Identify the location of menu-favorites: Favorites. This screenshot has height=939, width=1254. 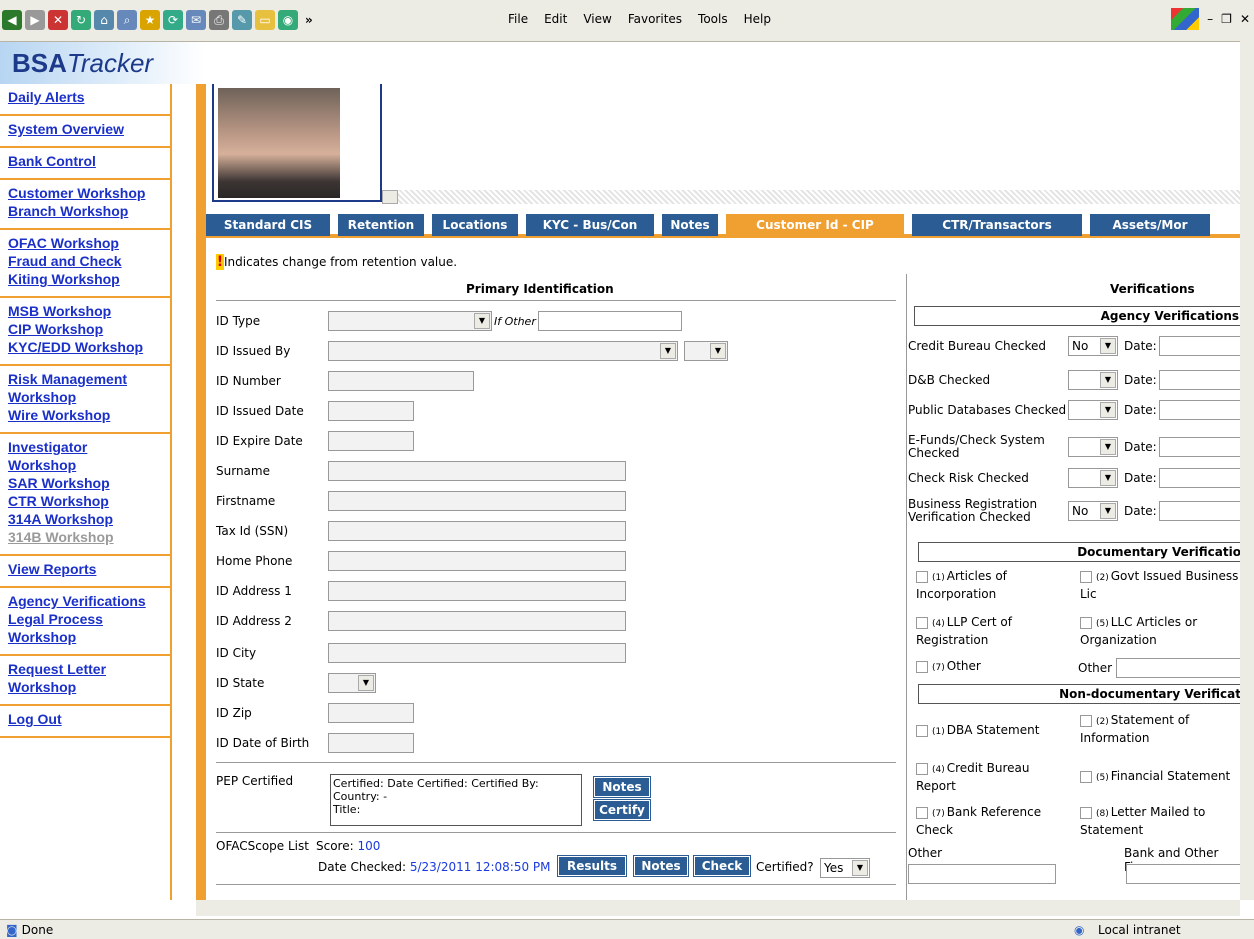
(655, 19).